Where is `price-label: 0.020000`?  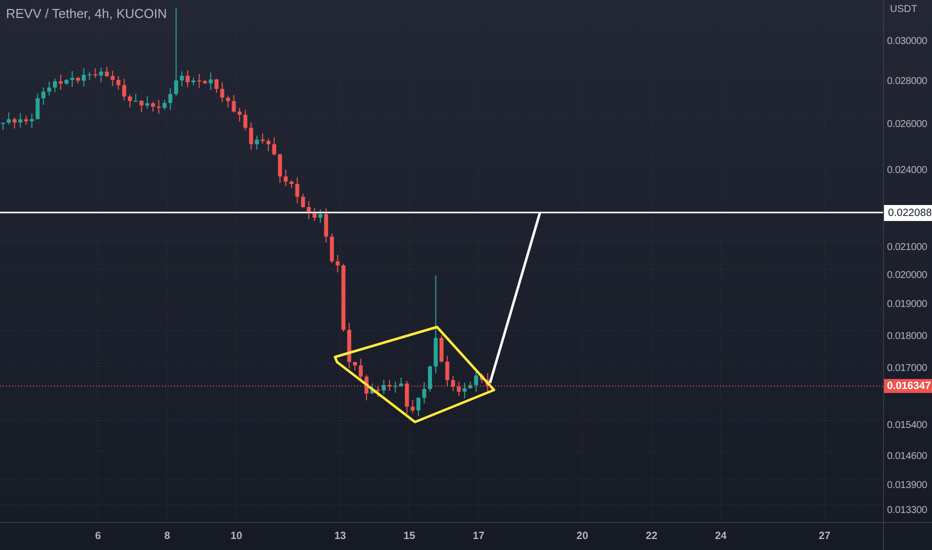 price-label: 0.020000 is located at coordinates (907, 275).